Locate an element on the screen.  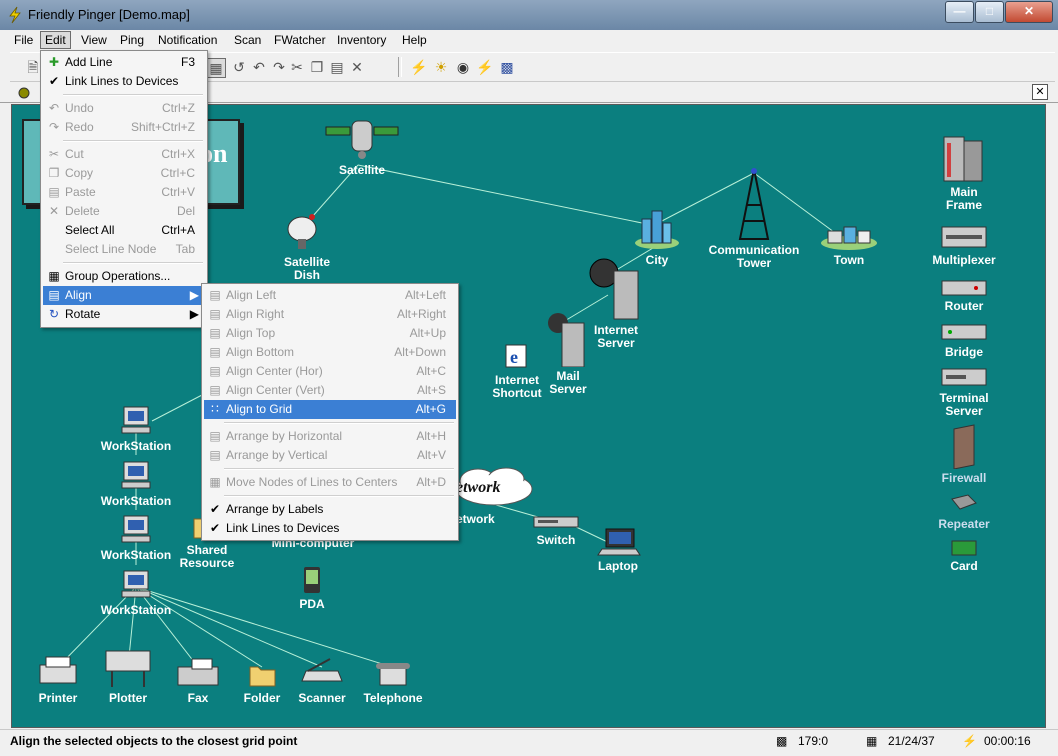
node-satellite-dish: Satellite Dish is located at coordinates (307, 247).